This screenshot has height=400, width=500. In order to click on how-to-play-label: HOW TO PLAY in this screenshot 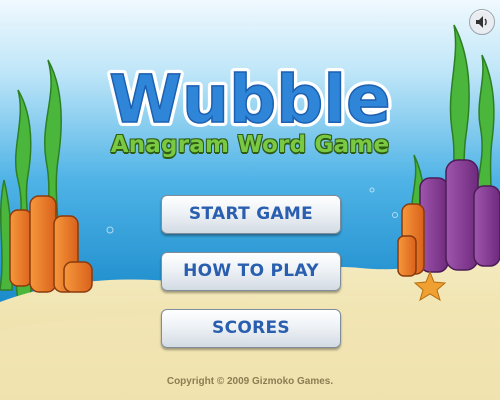, I will do `click(251, 271)`.